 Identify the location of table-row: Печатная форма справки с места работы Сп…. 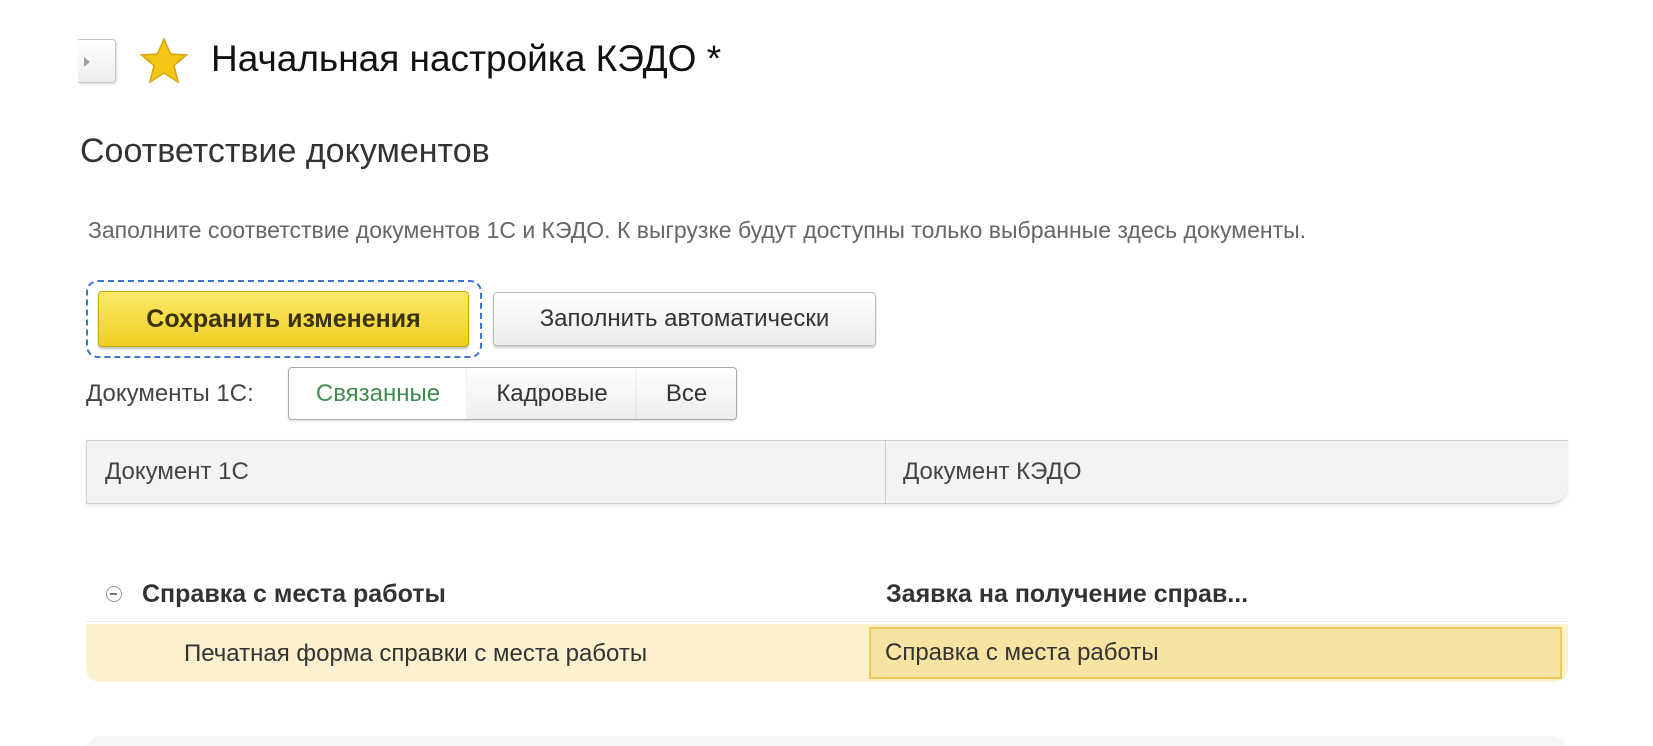
(827, 653).